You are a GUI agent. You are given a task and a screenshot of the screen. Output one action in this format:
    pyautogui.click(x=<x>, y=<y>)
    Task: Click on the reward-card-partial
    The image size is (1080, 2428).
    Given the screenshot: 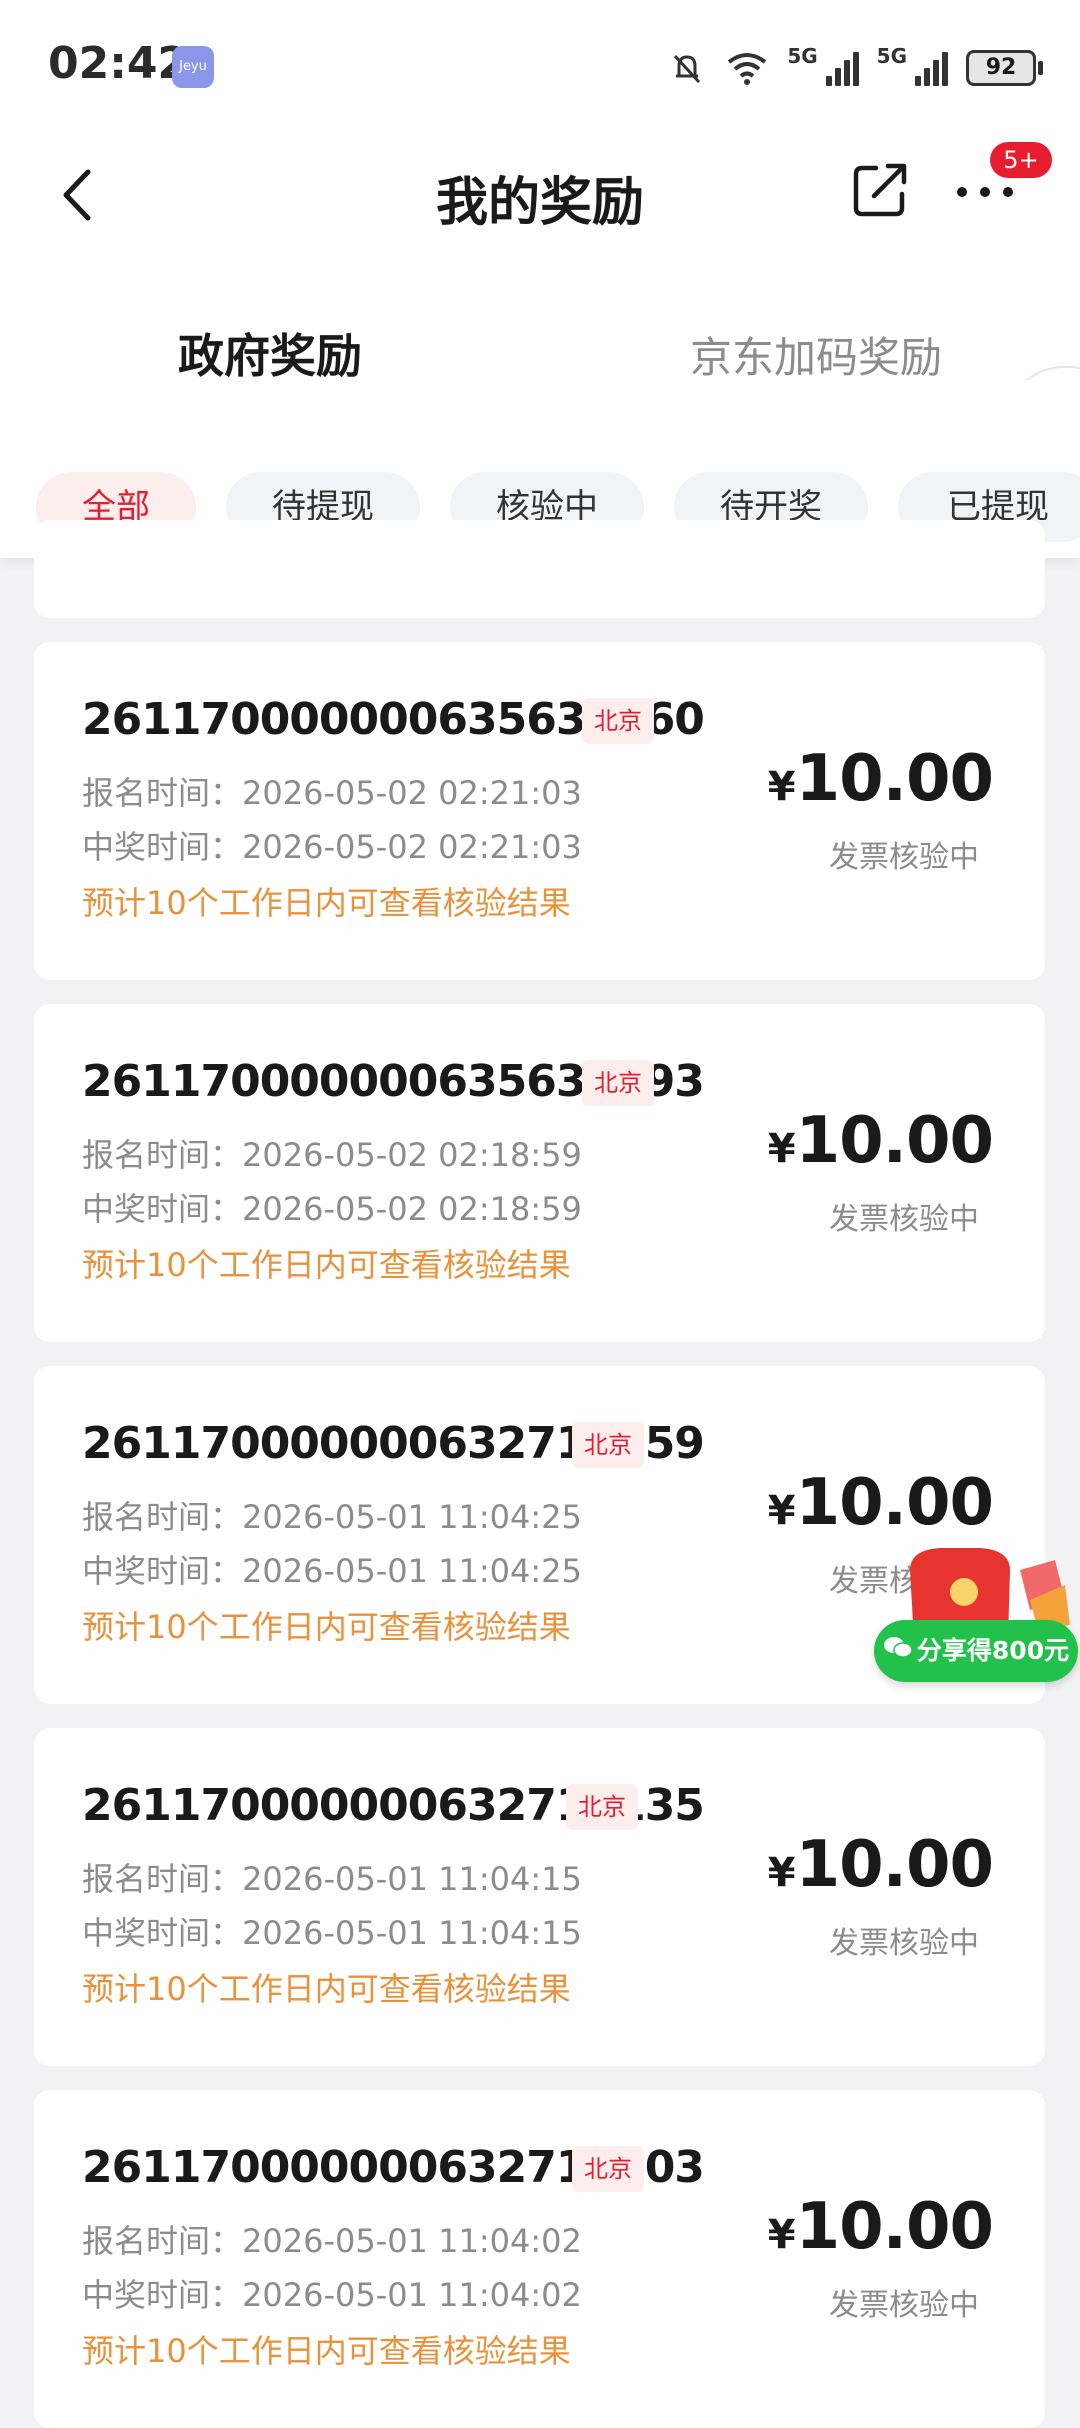 What is the action you would take?
    pyautogui.click(x=539, y=569)
    